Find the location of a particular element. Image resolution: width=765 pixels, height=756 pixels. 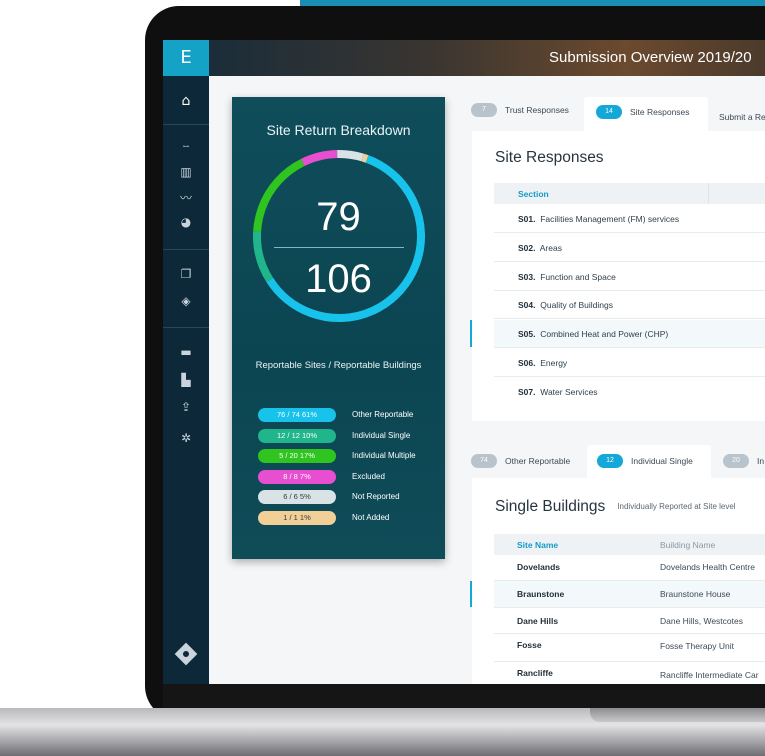

site-name-cell: Dane Hills is located at coordinates (538, 621).